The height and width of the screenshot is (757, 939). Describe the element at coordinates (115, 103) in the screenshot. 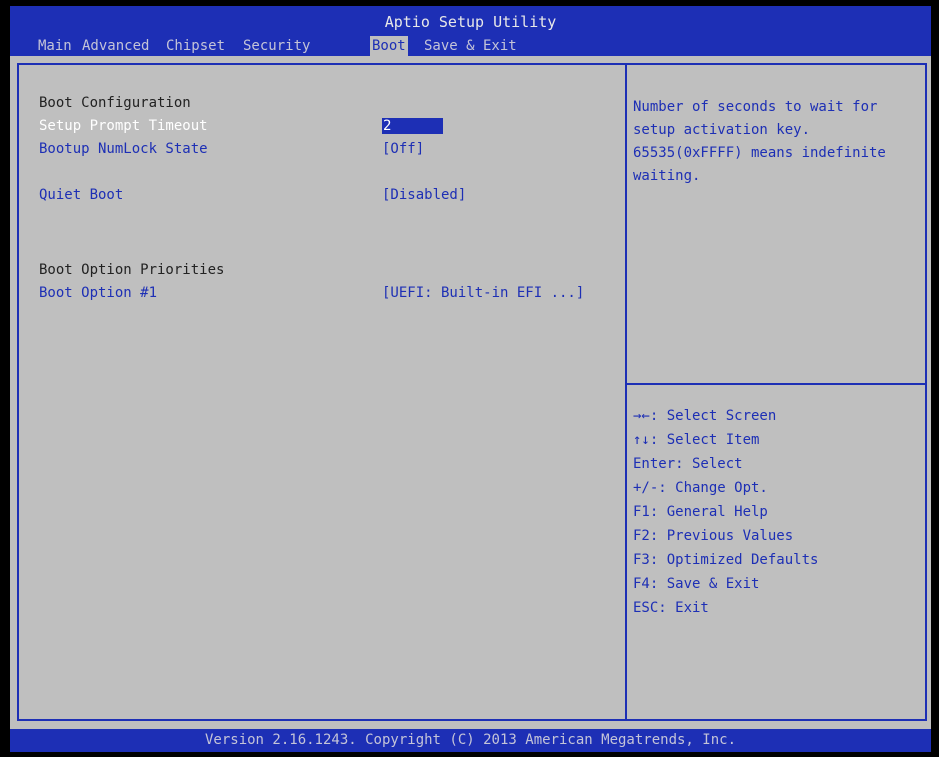

I see `boot-configuration-heading: Boot Configuration` at that location.